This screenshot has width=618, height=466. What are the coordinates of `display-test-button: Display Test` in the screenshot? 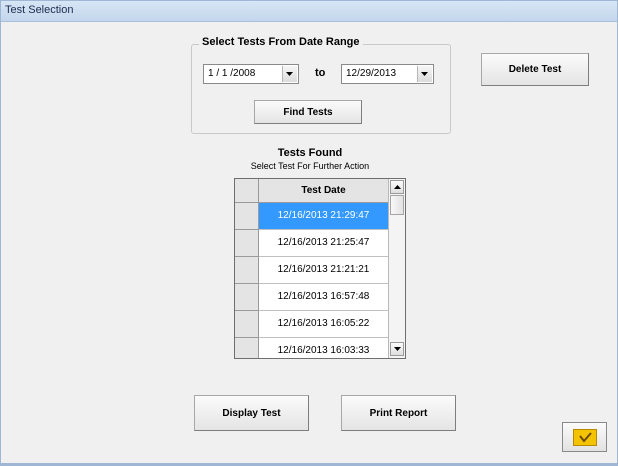 It's located at (251, 413).